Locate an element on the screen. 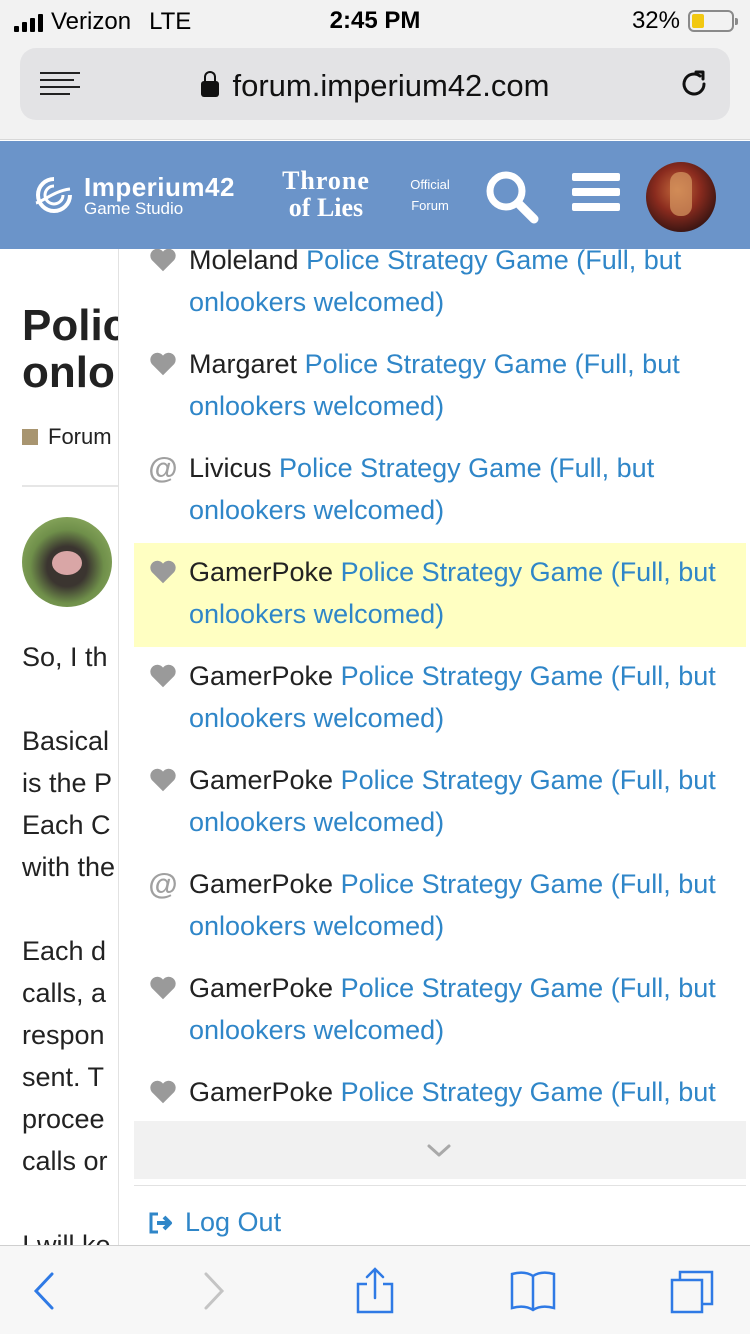 This screenshot has height=1334, width=750. browser-toolbar is located at coordinates (375, 1289).